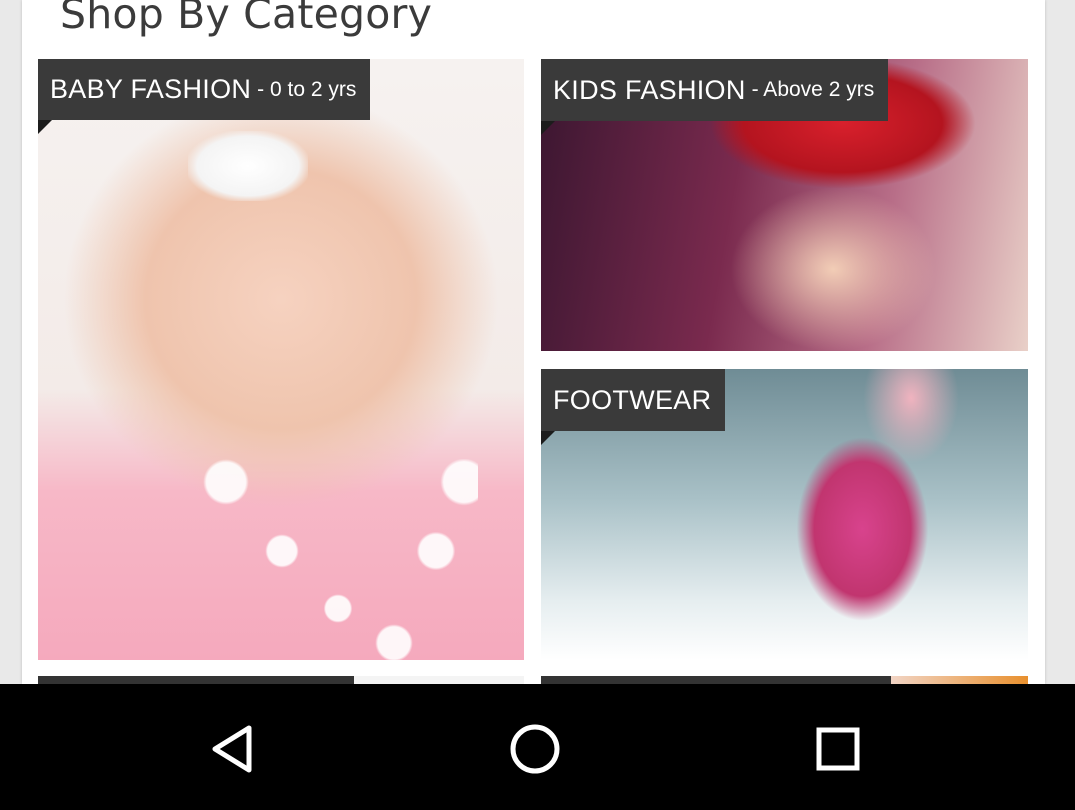 The height and width of the screenshot is (810, 1075). I want to click on home-circle-icon, so click(535, 749).